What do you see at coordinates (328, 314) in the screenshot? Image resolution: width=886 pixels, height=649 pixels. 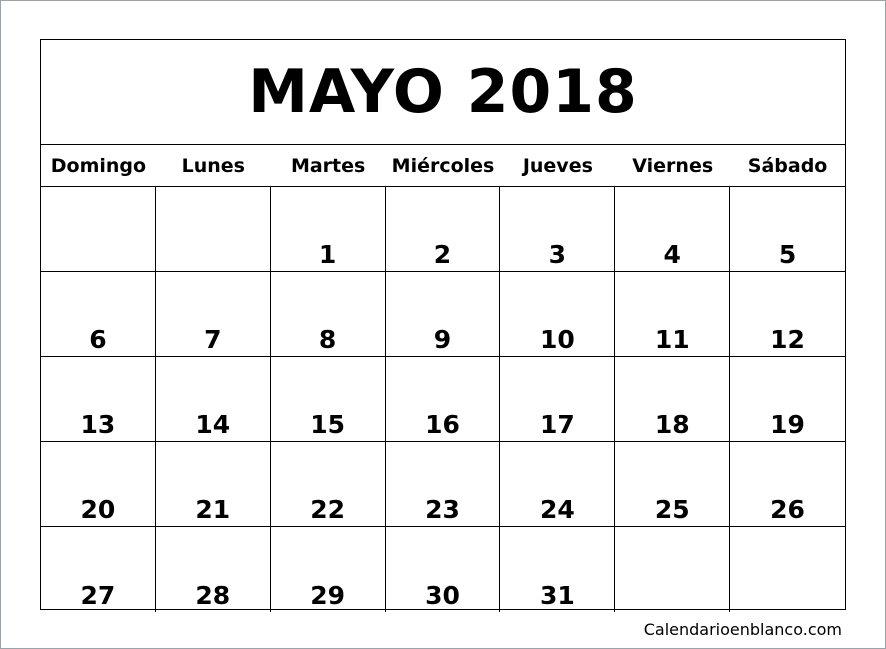 I see `day-cell: 8` at bounding box center [328, 314].